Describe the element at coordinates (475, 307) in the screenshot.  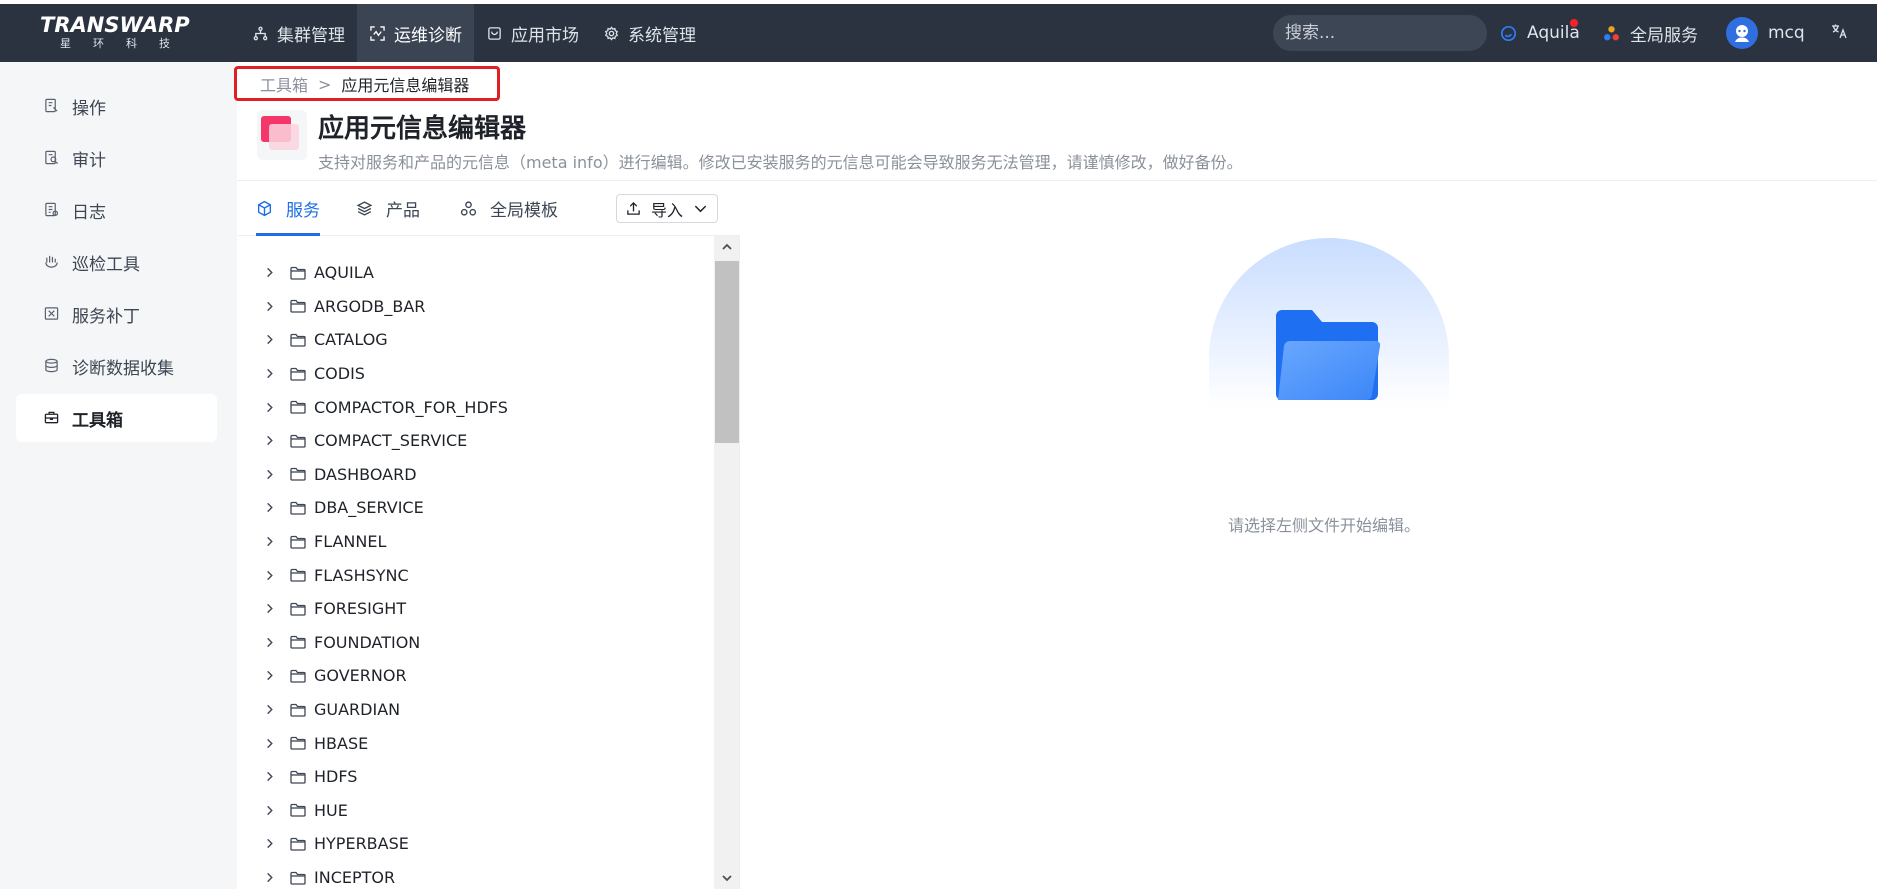
I see `tree-row: ARGODB_BAR` at that location.